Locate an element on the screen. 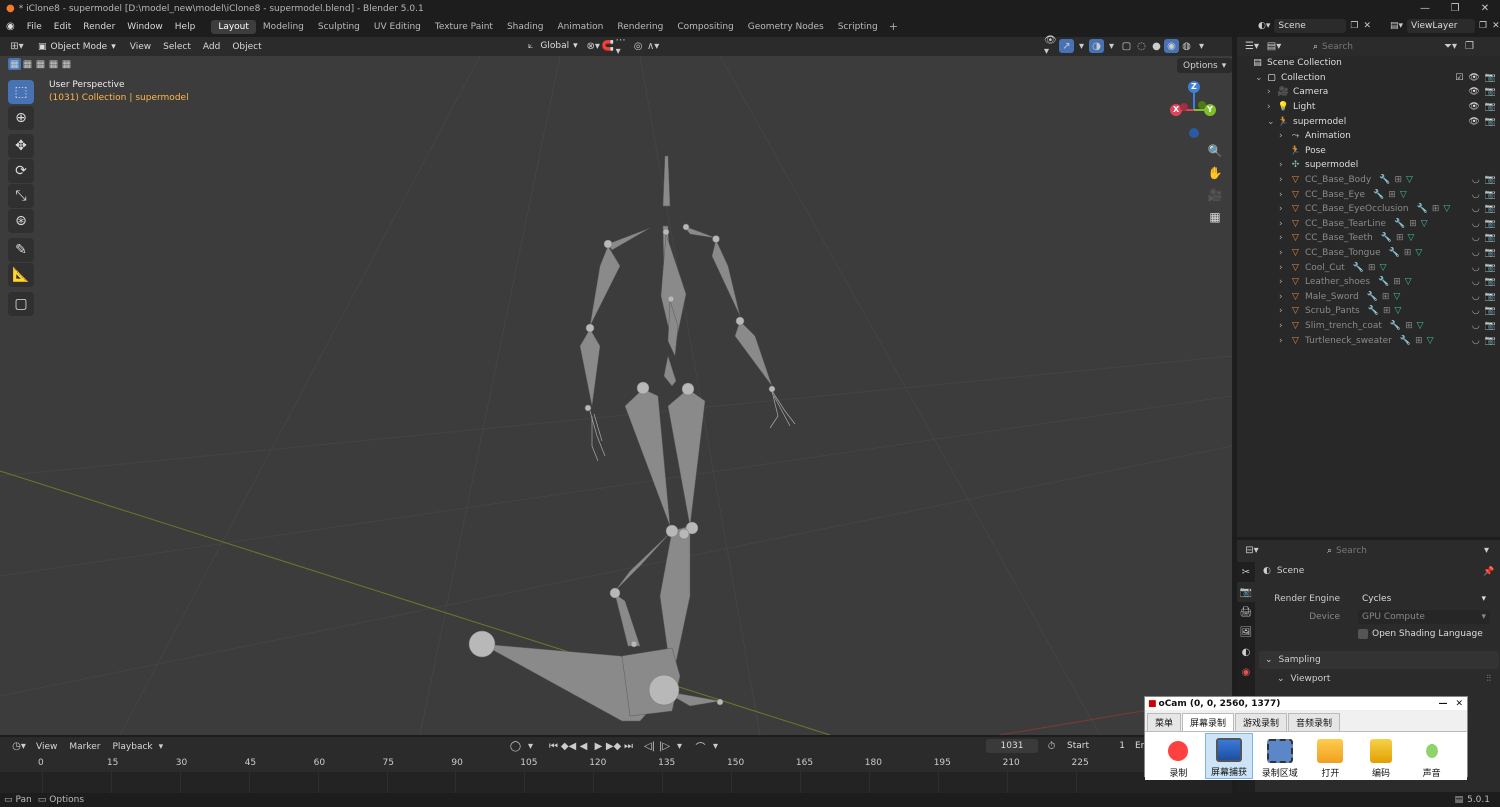 This screenshot has width=1500, height=807. outliner-row: › ▽ Male_Sword 🔧 ⊞ ▽ ◡ 📷 is located at coordinates (1368, 297).